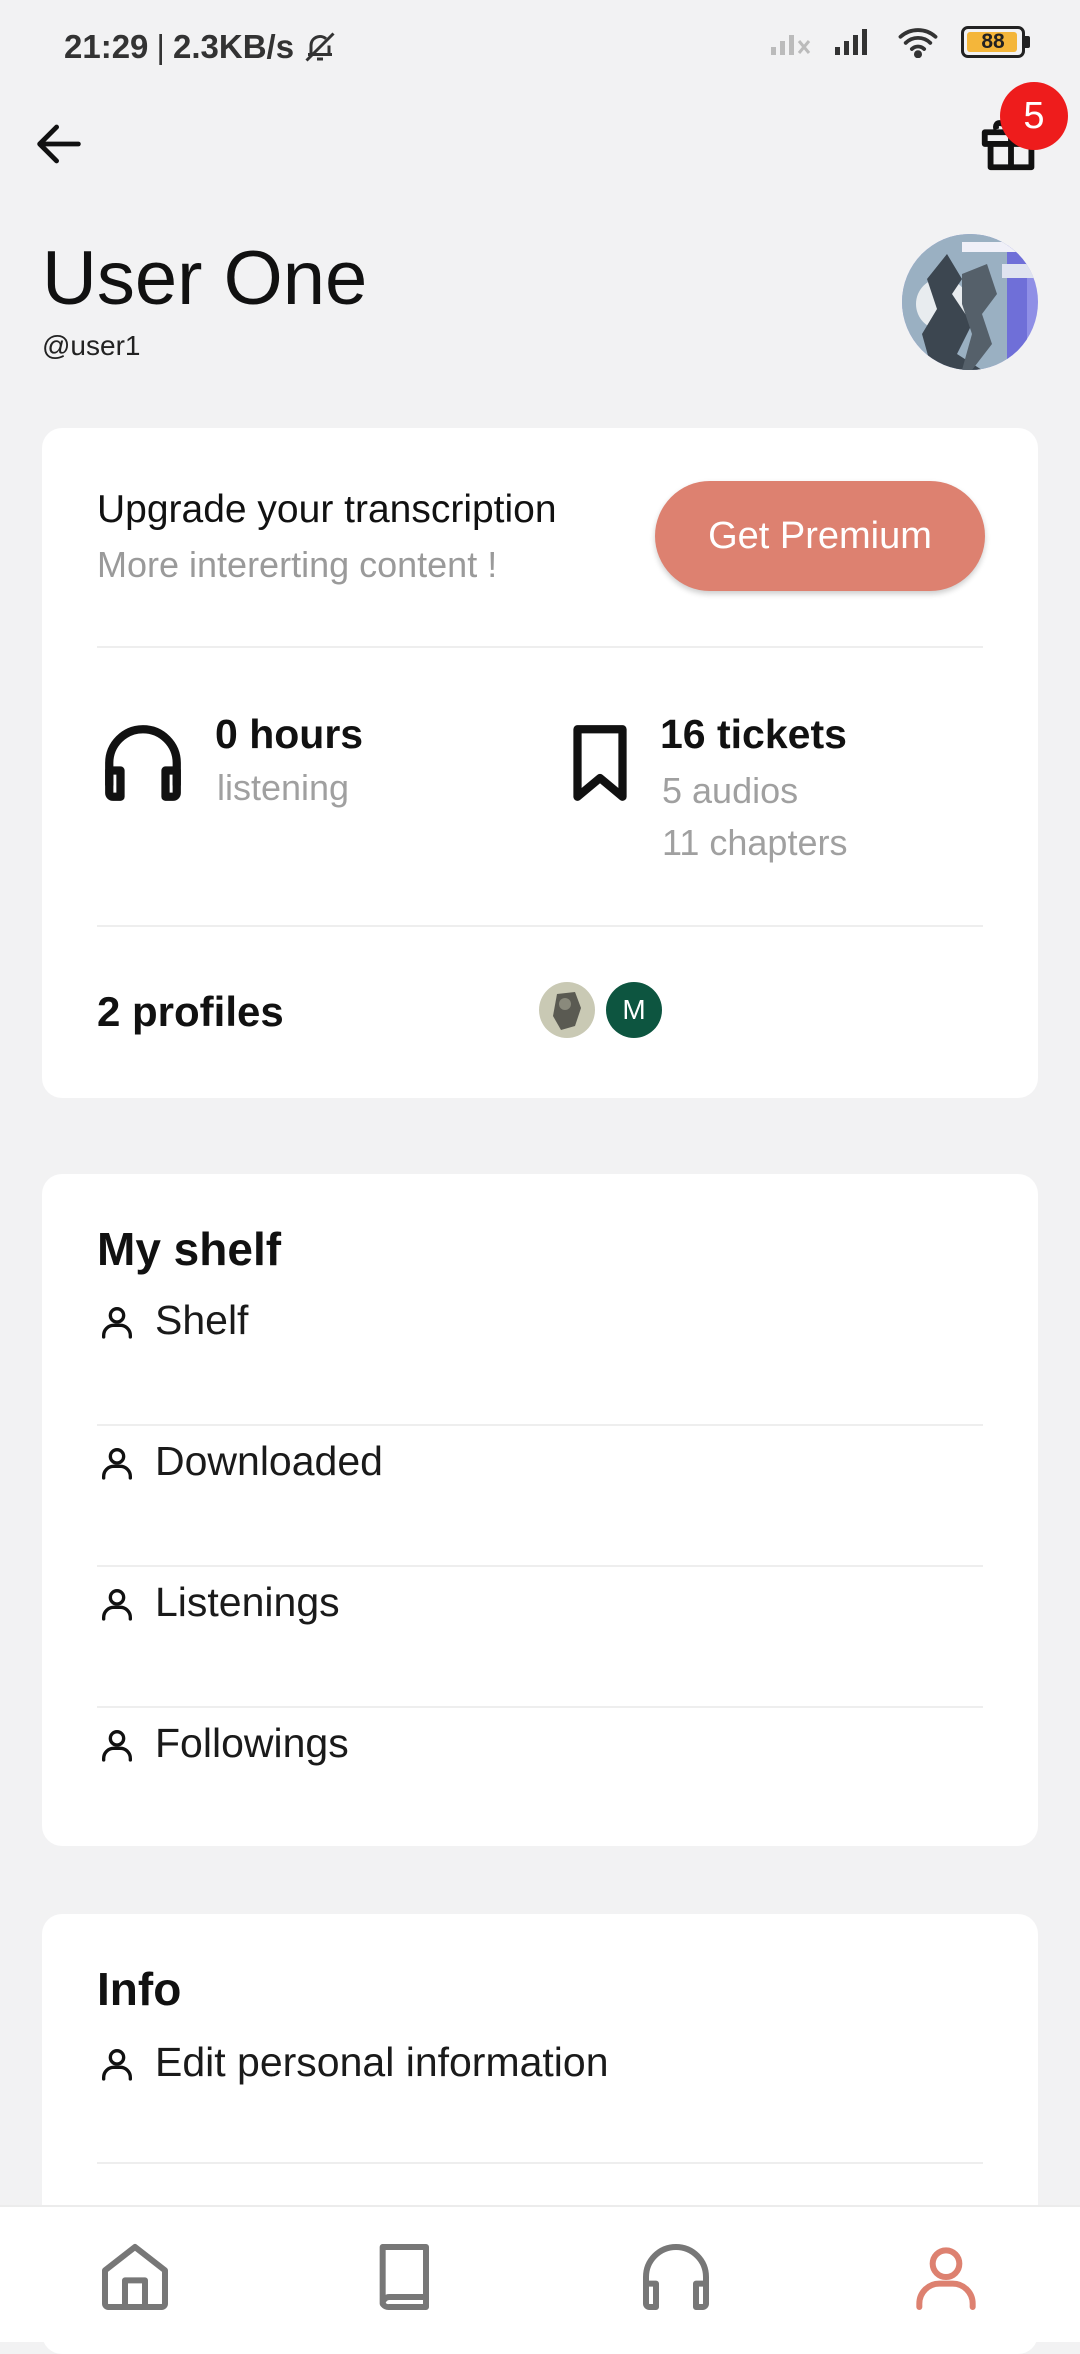 Image resolution: width=1080 pixels, height=2354 pixels. I want to click on menu-item-followings: Followings, so click(540, 1745).